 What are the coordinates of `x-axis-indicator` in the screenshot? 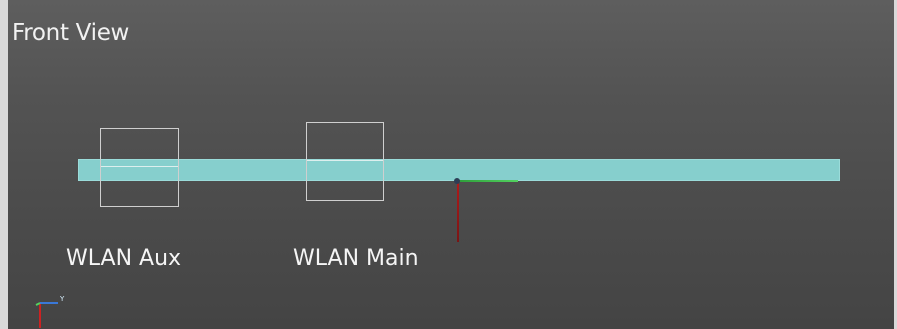 It's located at (488, 181).